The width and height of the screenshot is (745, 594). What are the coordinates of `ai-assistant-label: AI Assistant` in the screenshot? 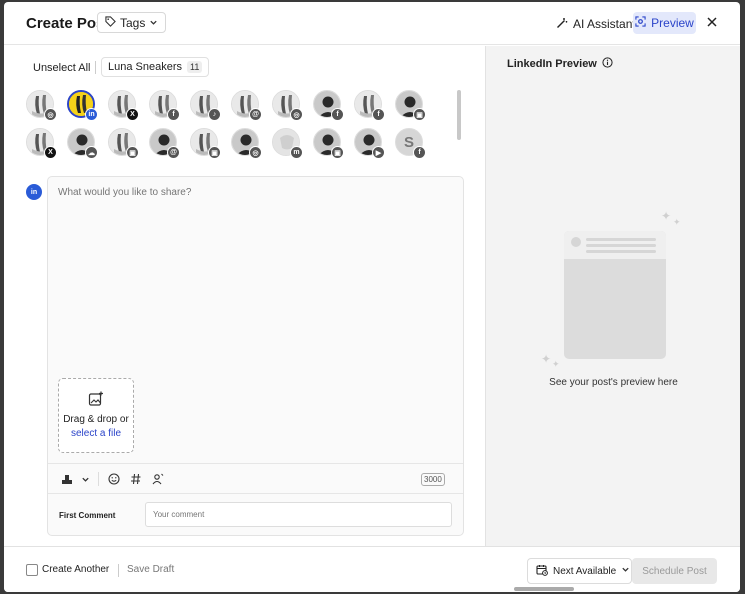 It's located at (604, 24).